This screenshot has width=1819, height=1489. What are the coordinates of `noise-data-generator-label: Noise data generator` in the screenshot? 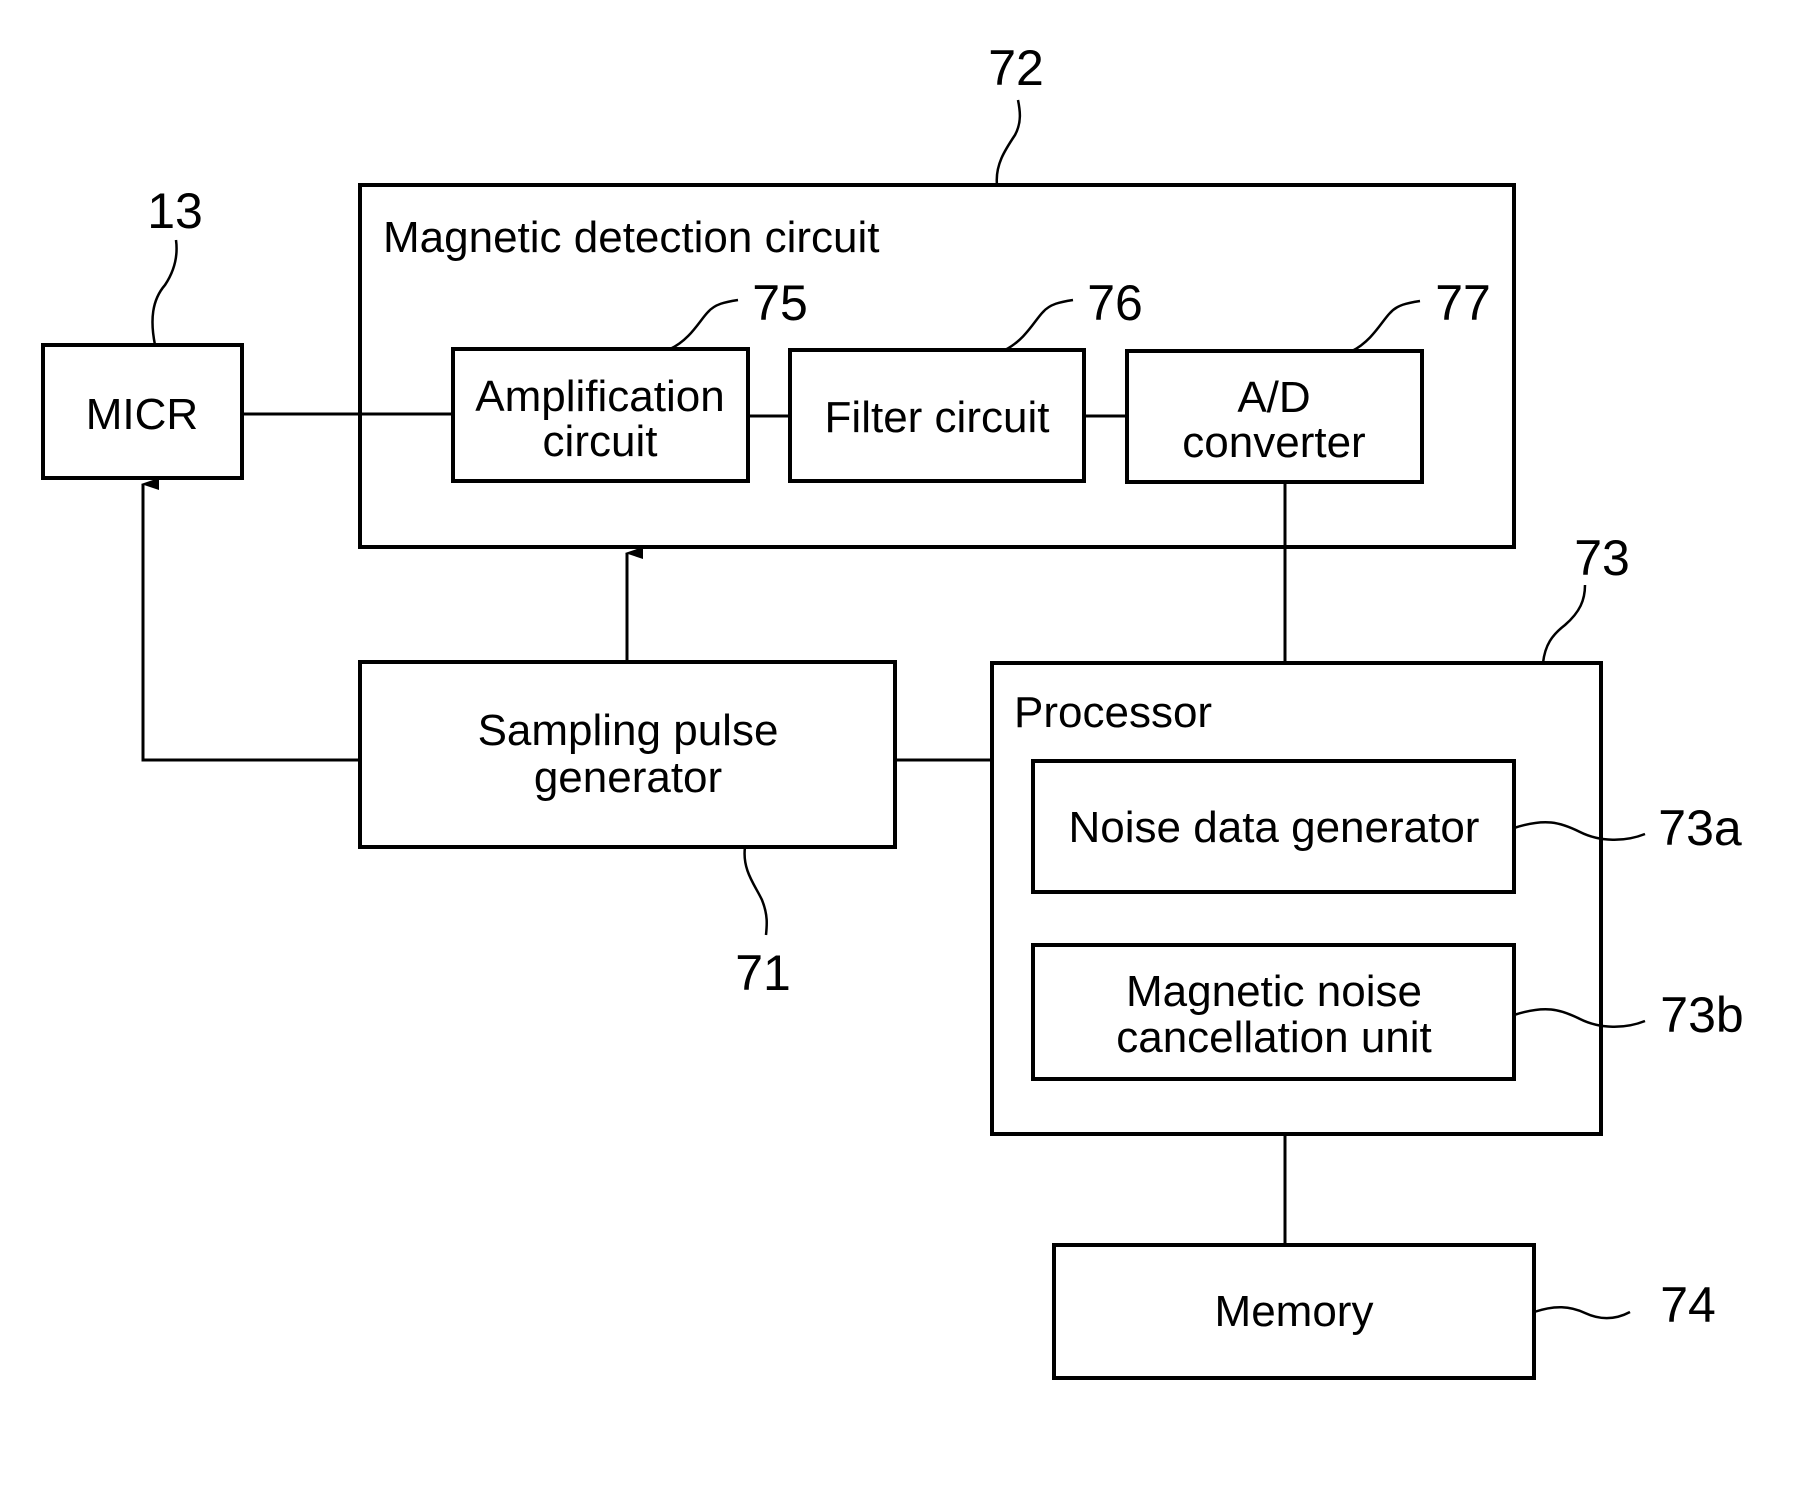 It's located at (1274, 827).